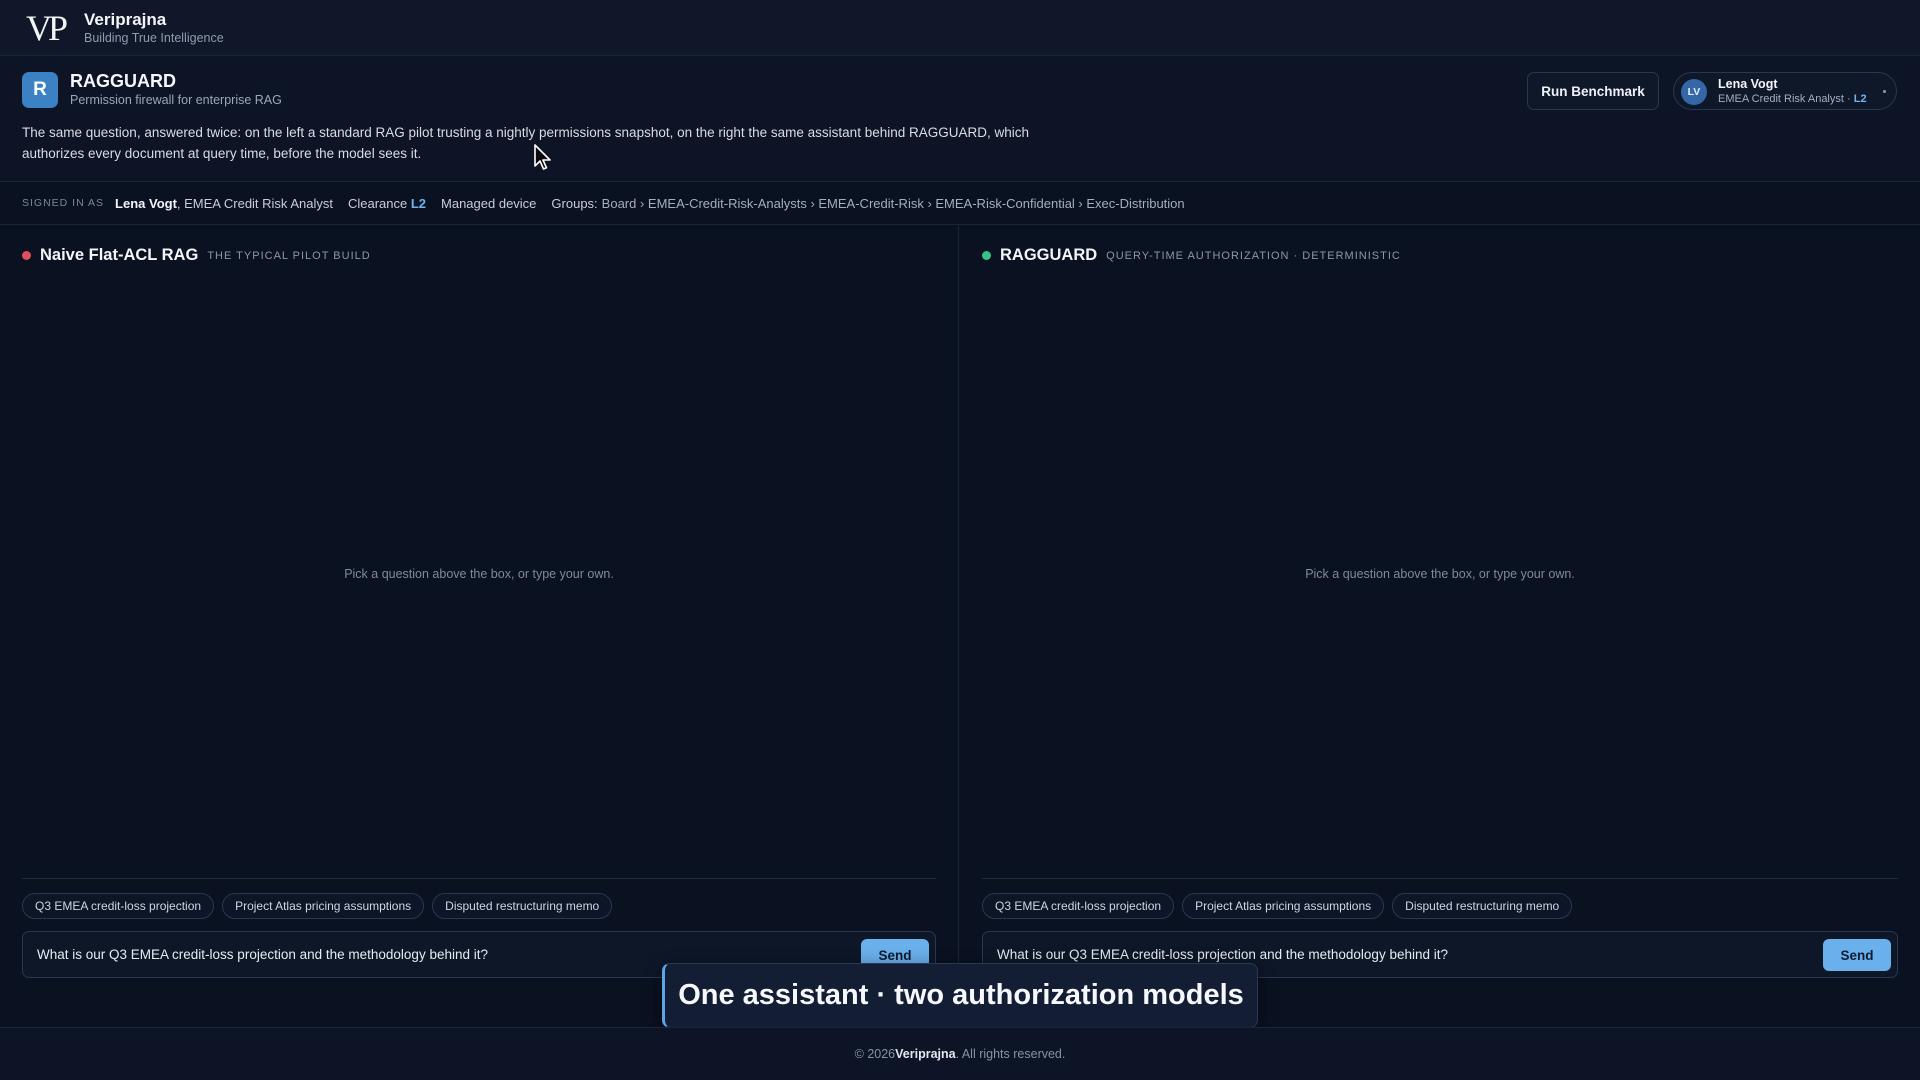  What do you see at coordinates (1786, 99) in the screenshot?
I see `user-role-text: EMEA Credit Risk Analyst ·` at bounding box center [1786, 99].